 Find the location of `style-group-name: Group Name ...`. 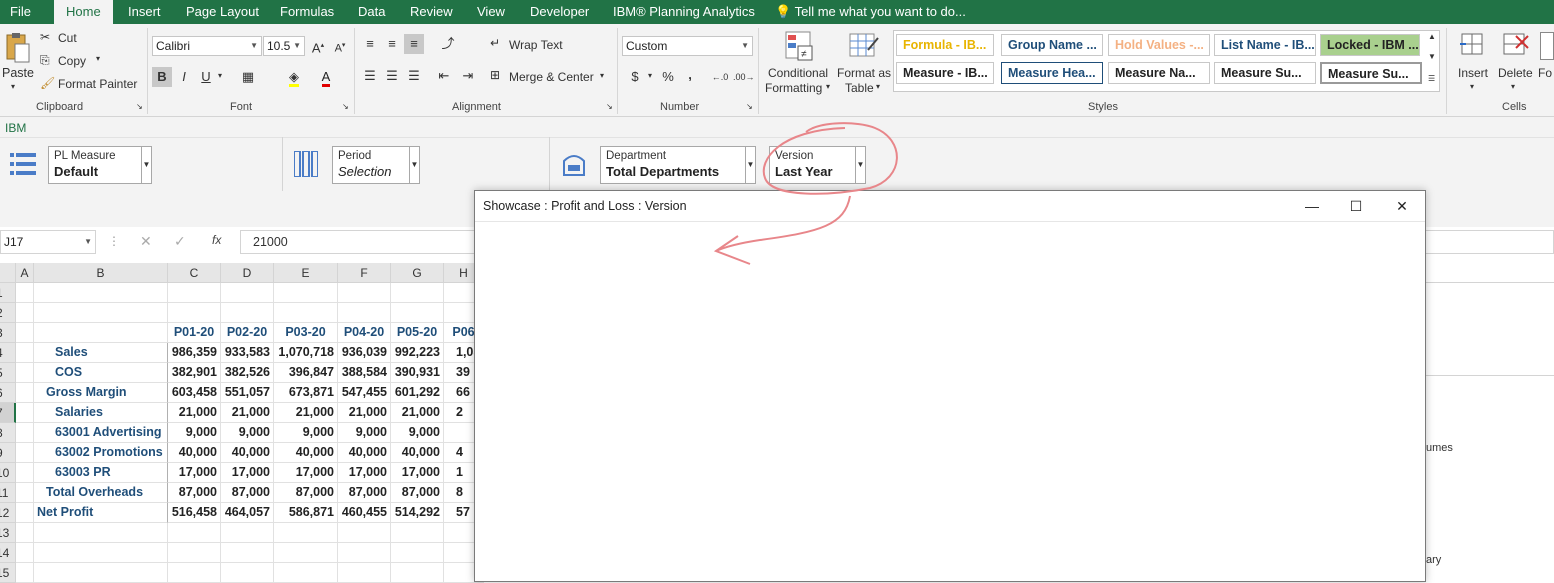

style-group-name: Group Name ... is located at coordinates (1052, 45).